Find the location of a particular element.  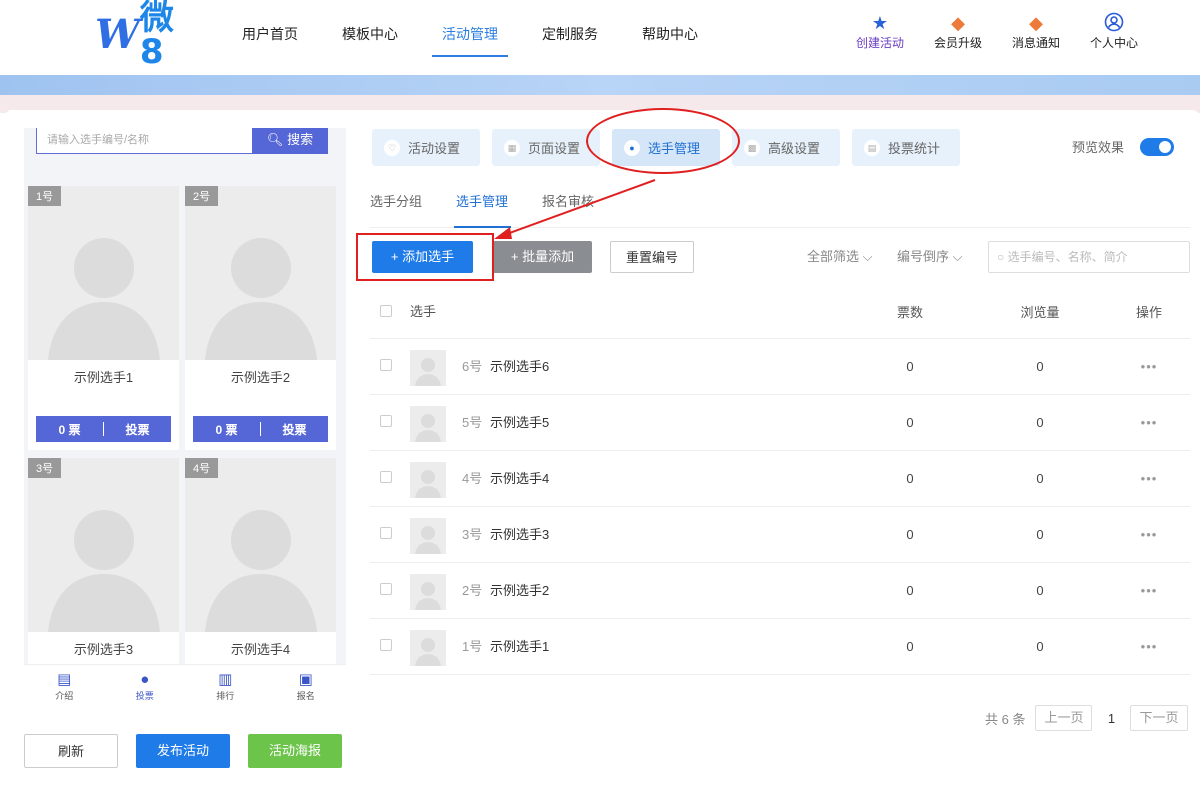

preview-effect-toggle: 预览效果 is located at coordinates (1123, 146).